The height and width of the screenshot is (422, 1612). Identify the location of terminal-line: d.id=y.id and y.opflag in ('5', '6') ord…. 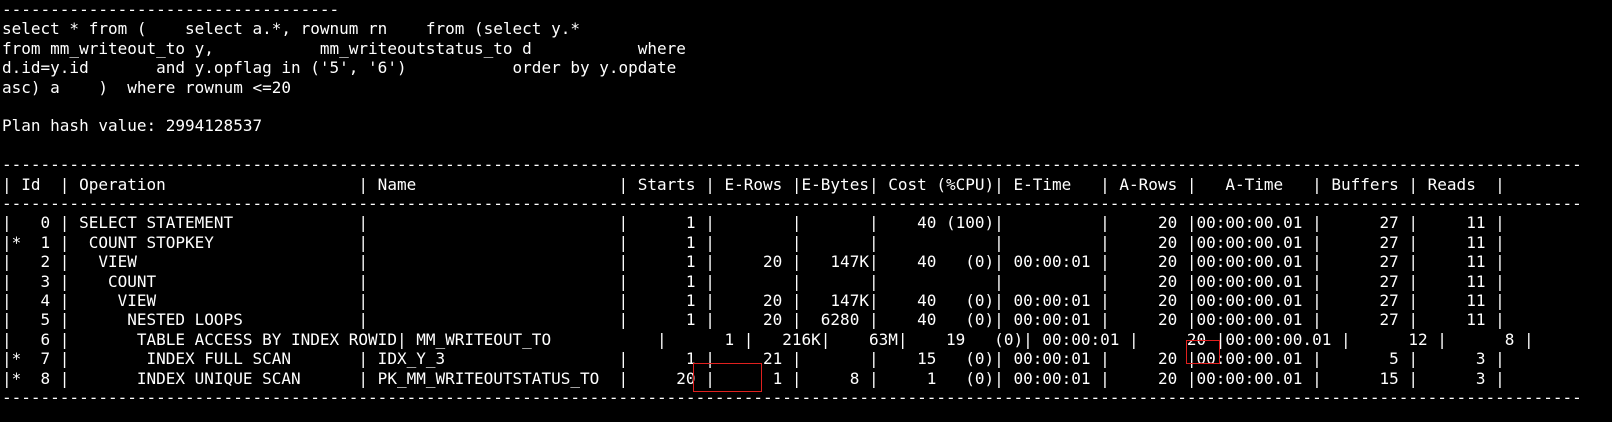
(339, 68).